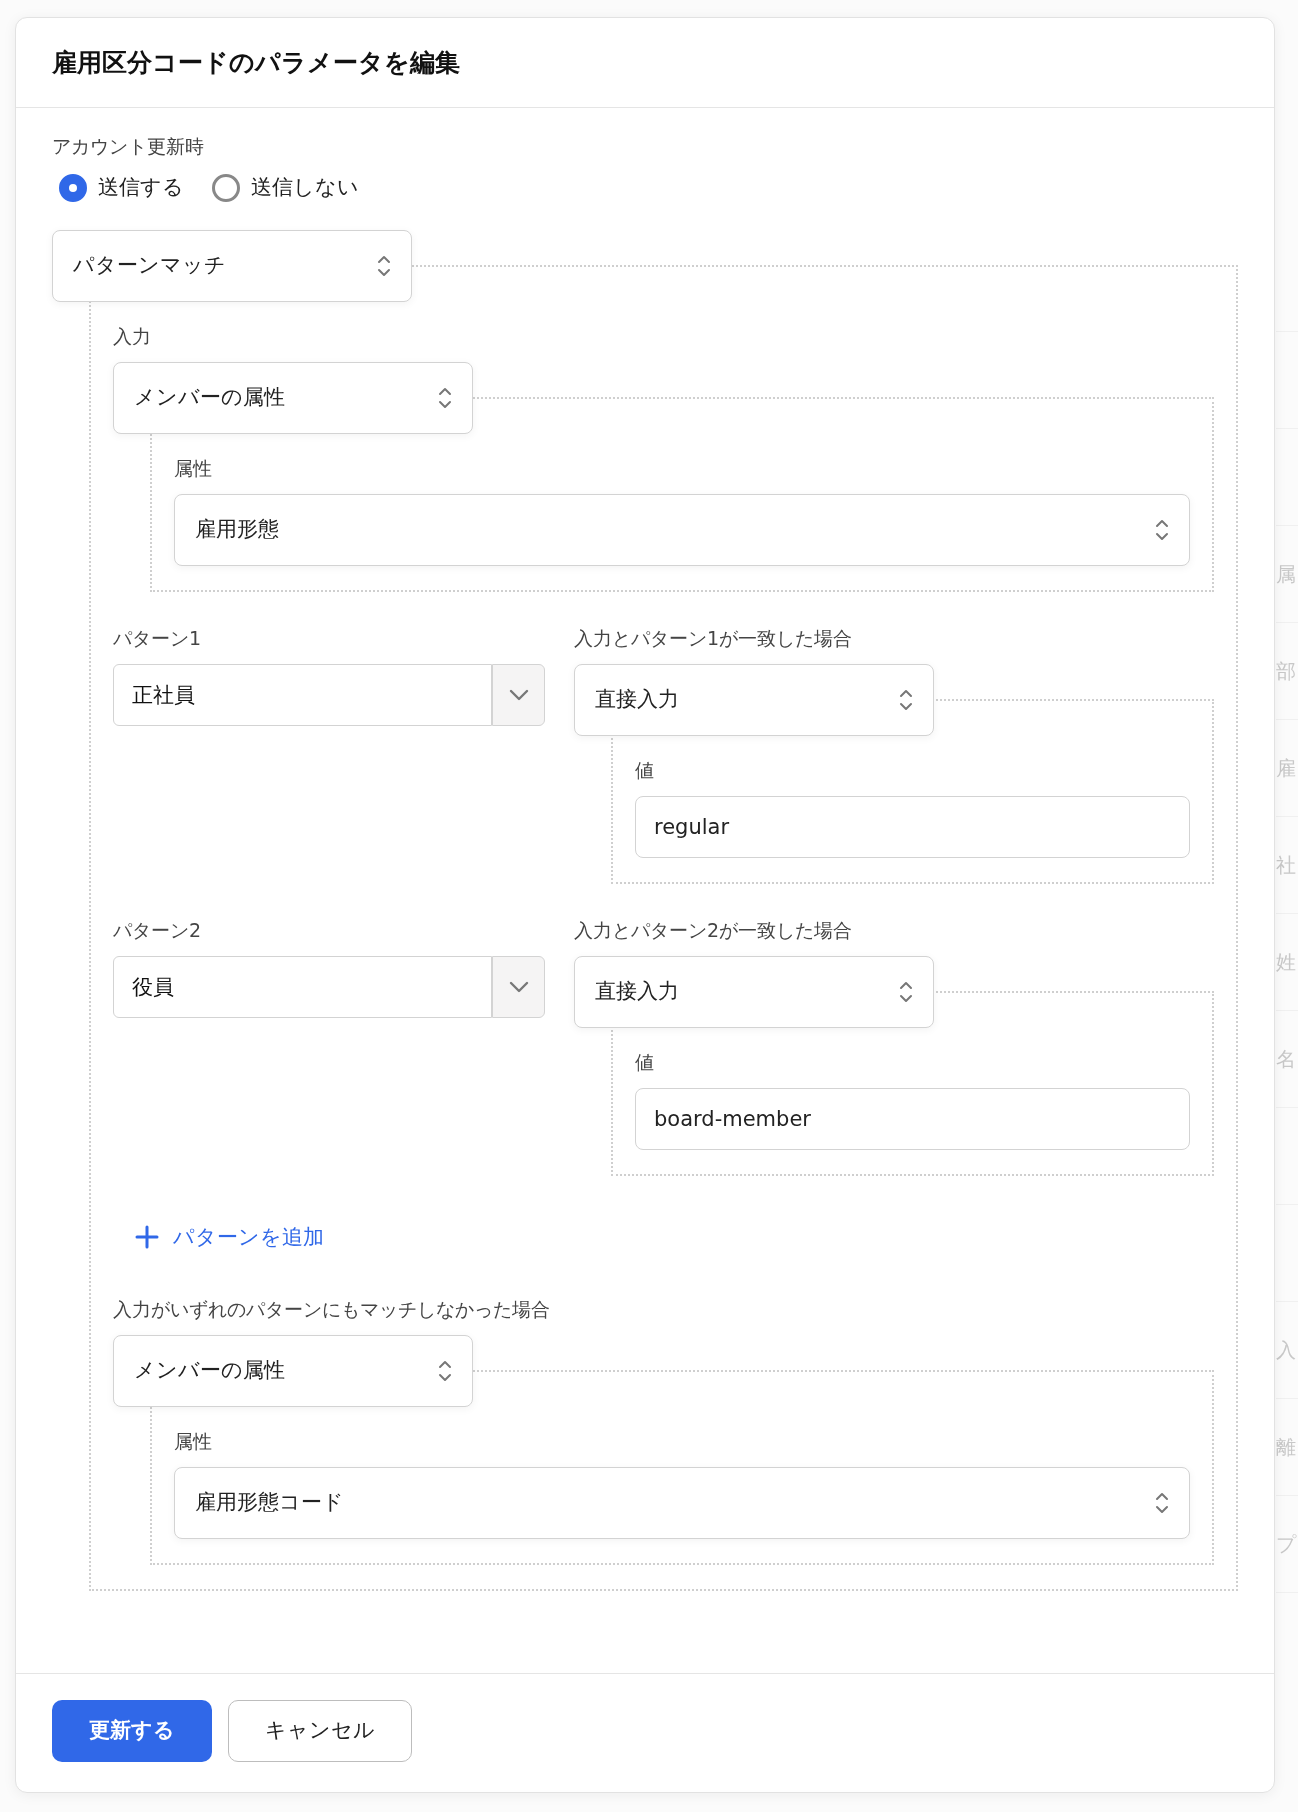 The width and height of the screenshot is (1298, 1812). I want to click on select-dropdown: 雇用形態コード, so click(682, 1503).